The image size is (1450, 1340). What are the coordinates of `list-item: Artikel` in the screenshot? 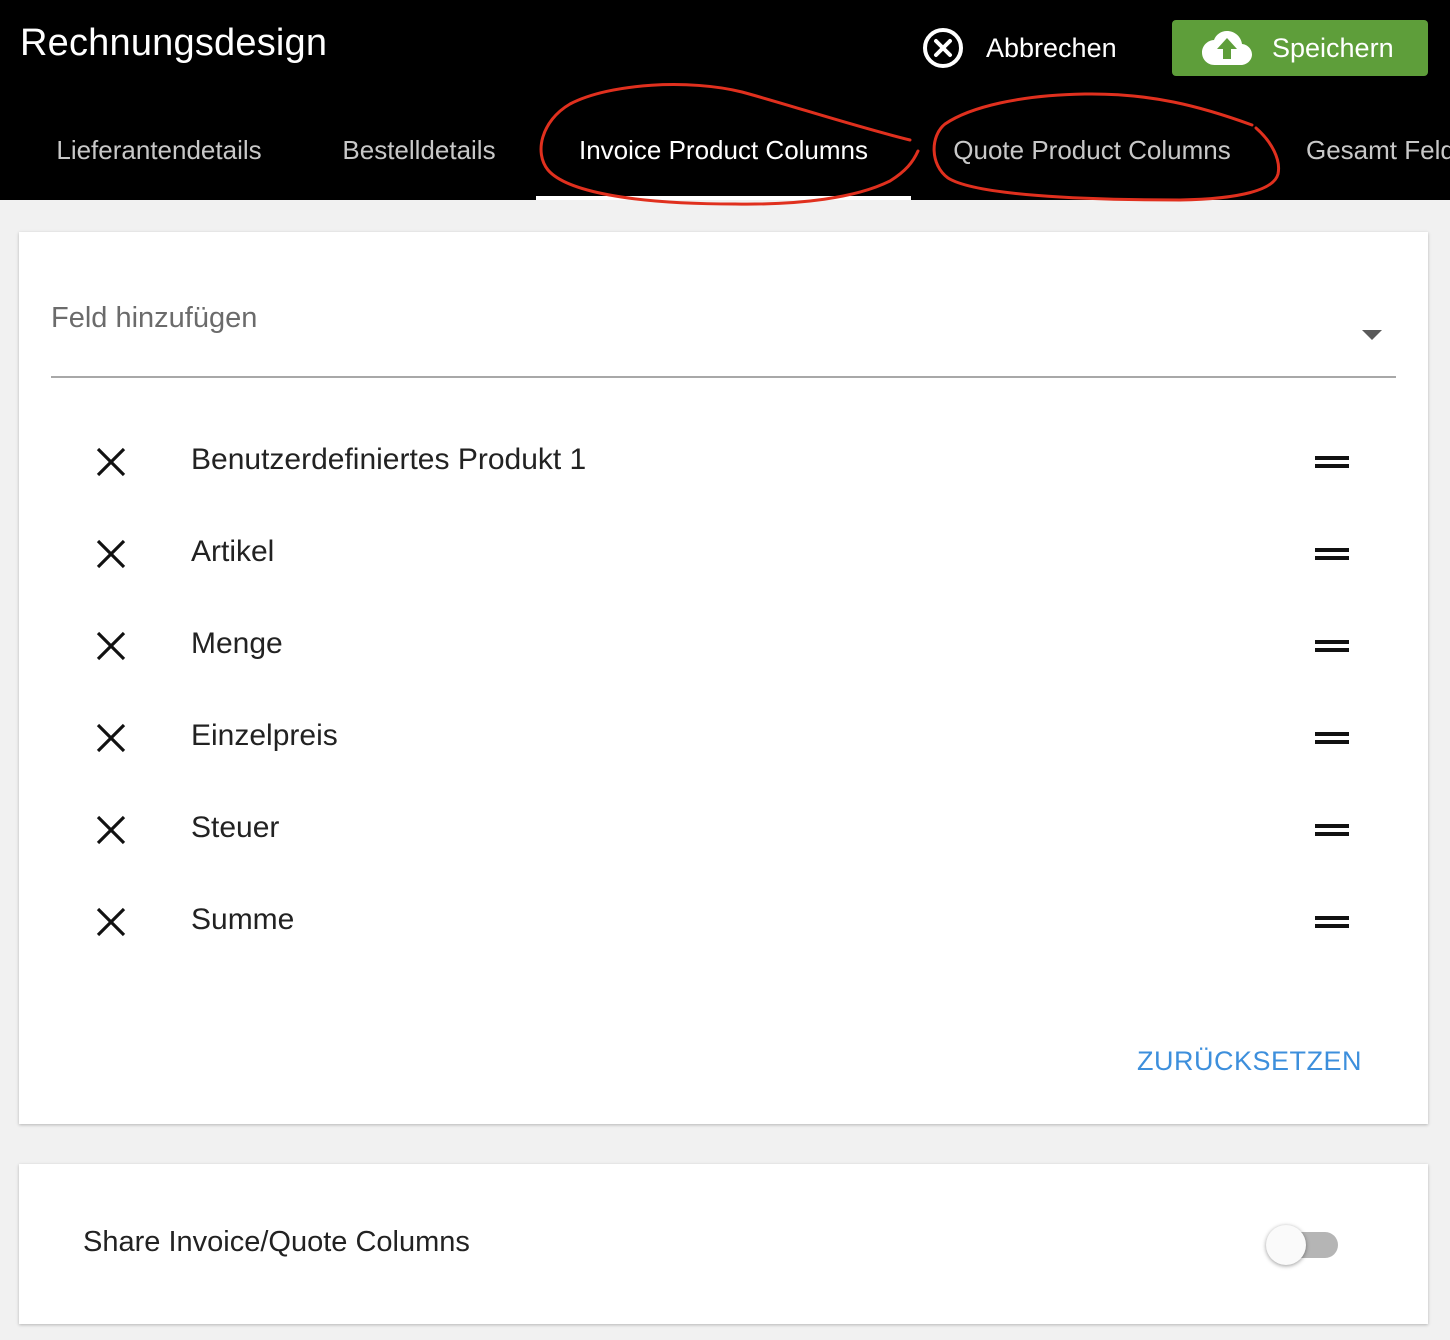 It's located at (723, 554).